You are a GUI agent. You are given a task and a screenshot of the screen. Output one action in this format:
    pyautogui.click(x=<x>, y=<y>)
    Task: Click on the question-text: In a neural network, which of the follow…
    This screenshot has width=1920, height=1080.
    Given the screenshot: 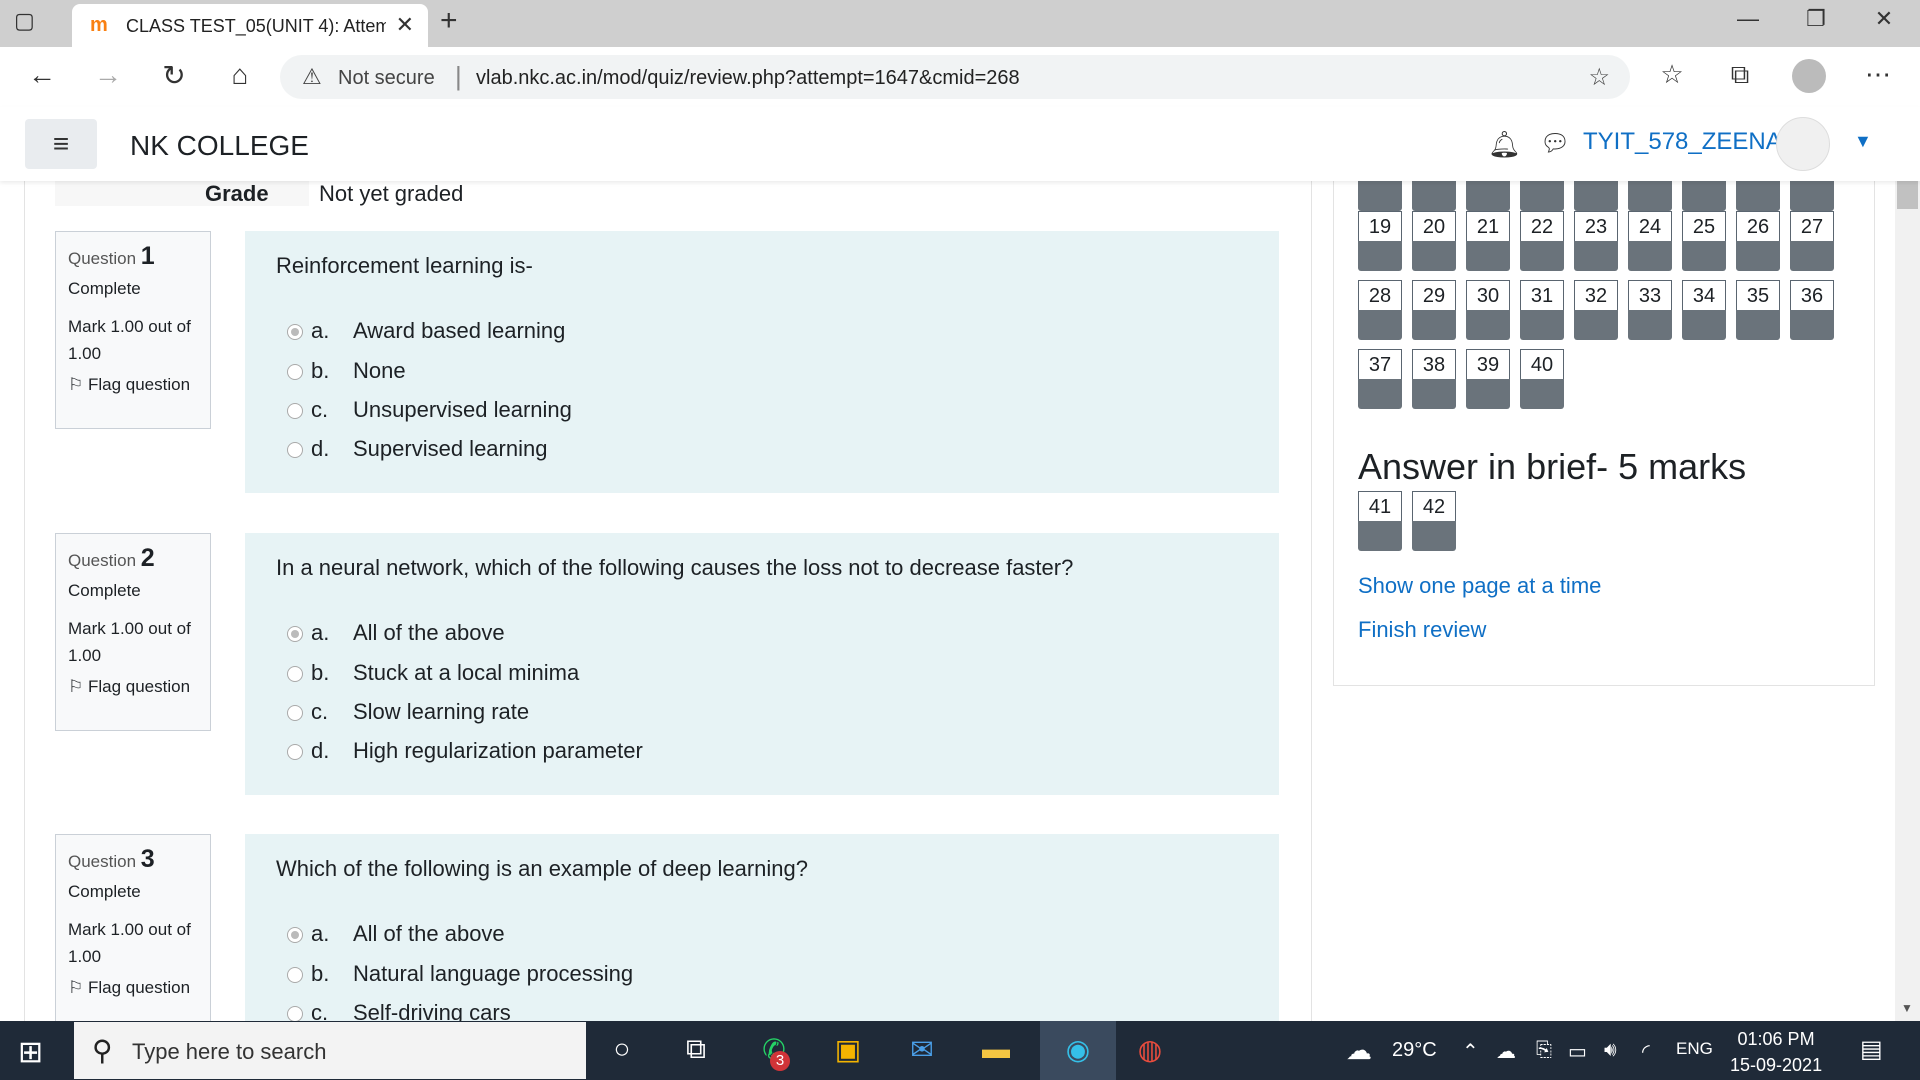 What is the action you would take?
    pyautogui.click(x=675, y=567)
    